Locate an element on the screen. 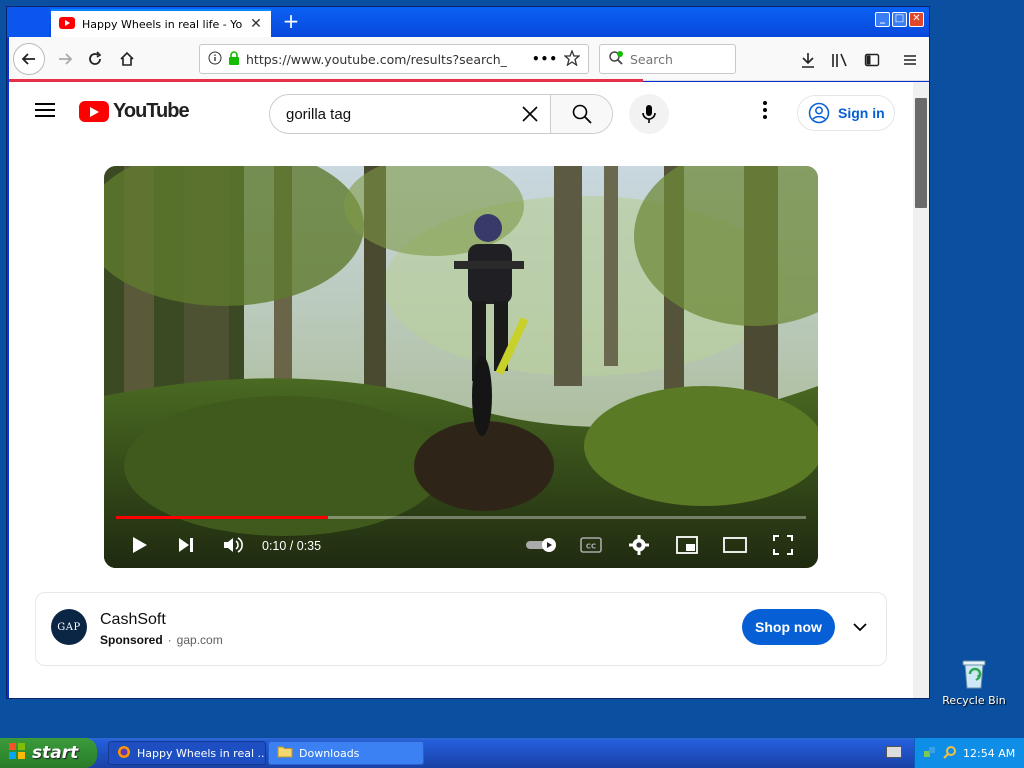 This screenshot has height=768, width=1024. player-controls: 0:10 / 0:35 CC is located at coordinates (461, 545).